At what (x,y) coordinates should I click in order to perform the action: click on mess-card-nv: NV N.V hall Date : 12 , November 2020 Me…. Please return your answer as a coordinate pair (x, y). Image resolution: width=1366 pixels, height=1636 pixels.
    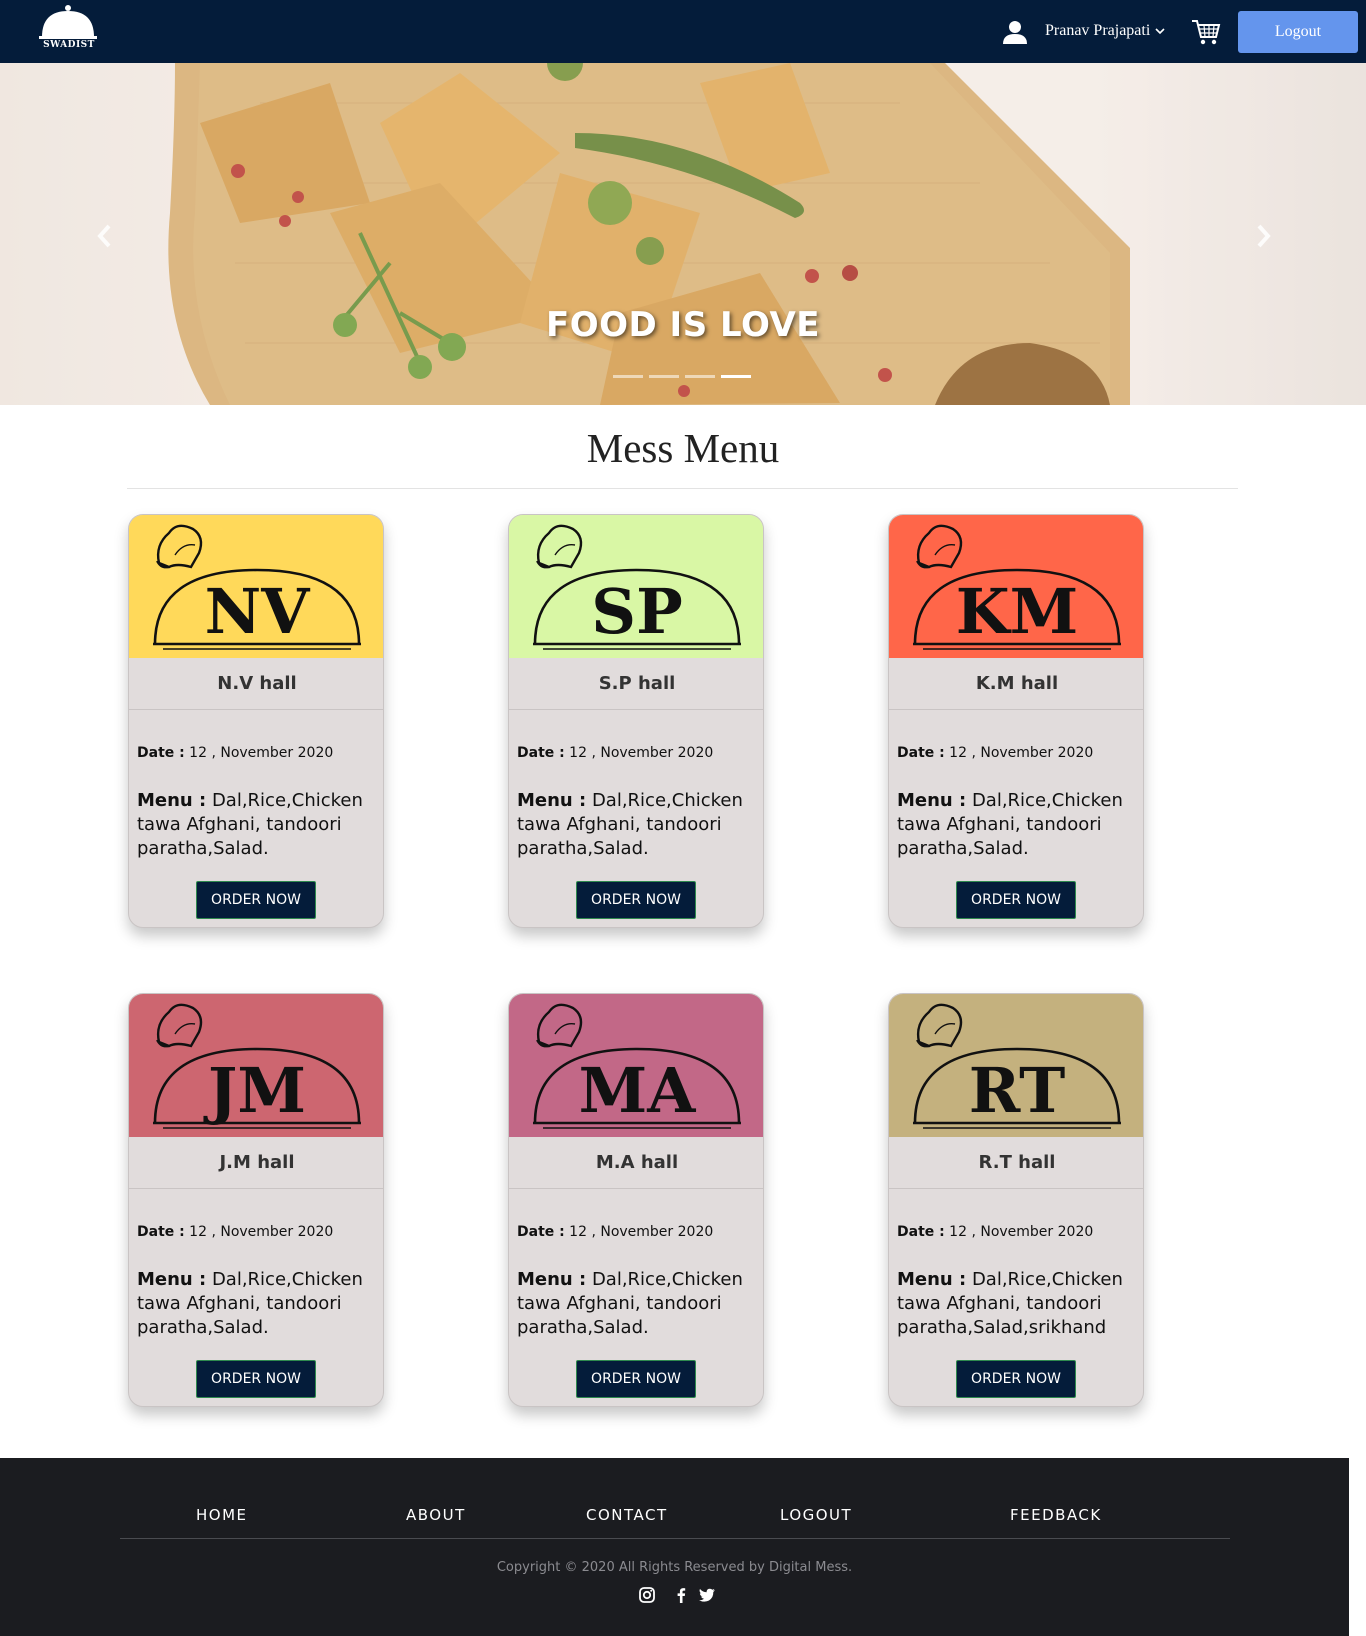
    Looking at the image, I should click on (256, 721).